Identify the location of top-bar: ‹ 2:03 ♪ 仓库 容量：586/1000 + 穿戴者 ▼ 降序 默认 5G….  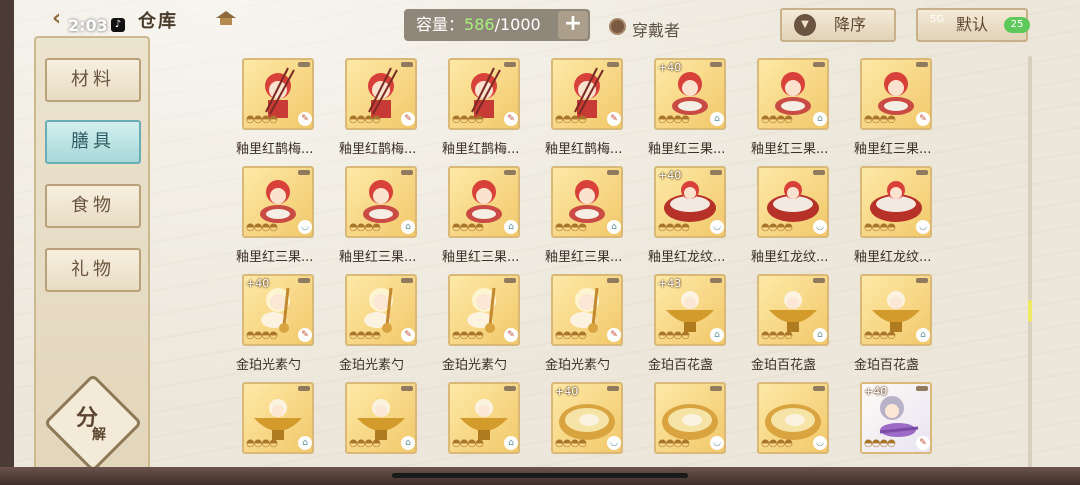
(540, 25).